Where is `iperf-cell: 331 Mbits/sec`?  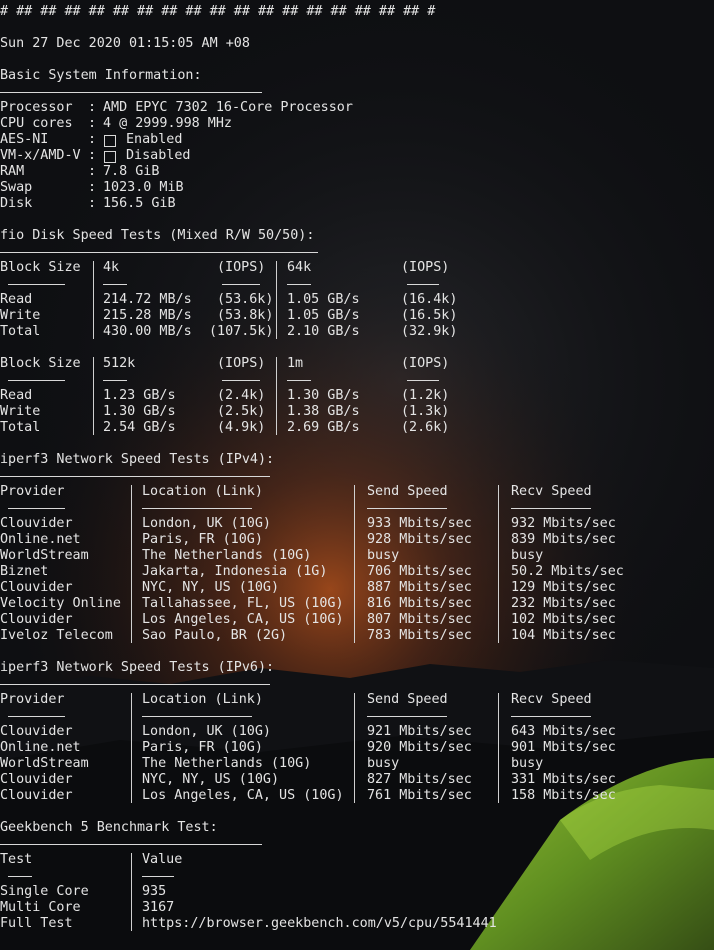
iperf-cell: 331 Mbits/sec is located at coordinates (563, 779).